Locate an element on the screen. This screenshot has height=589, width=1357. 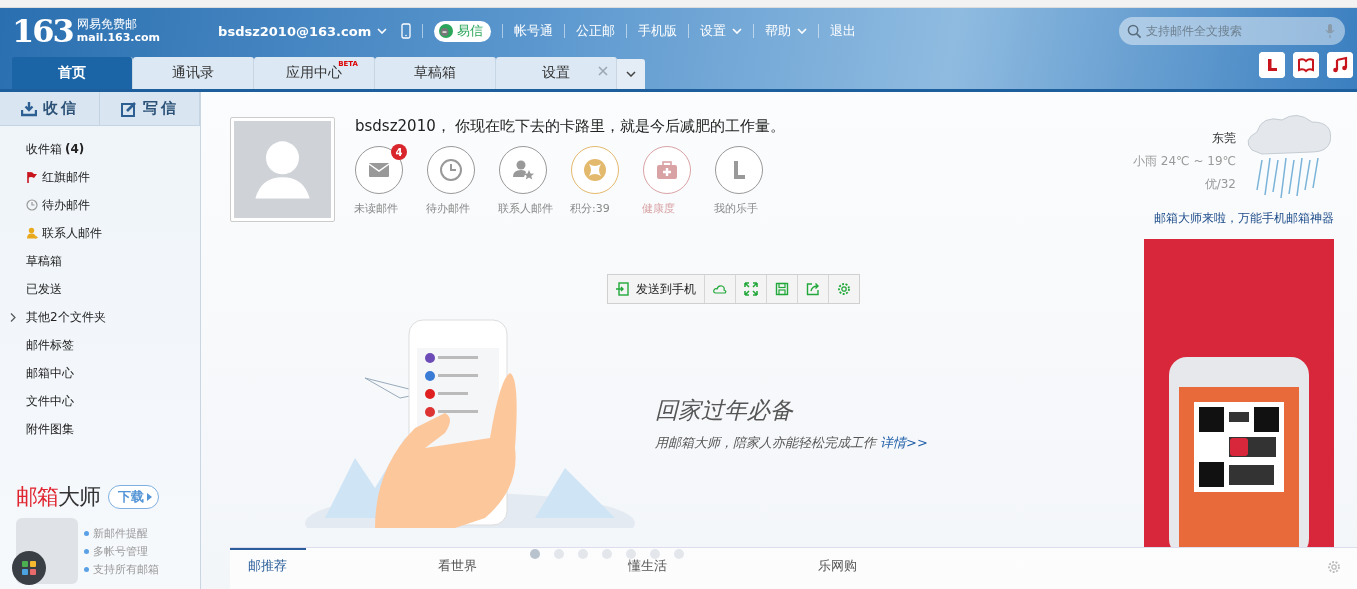
shortcut-button: 我的乐手 is located at coordinates (751, 181).